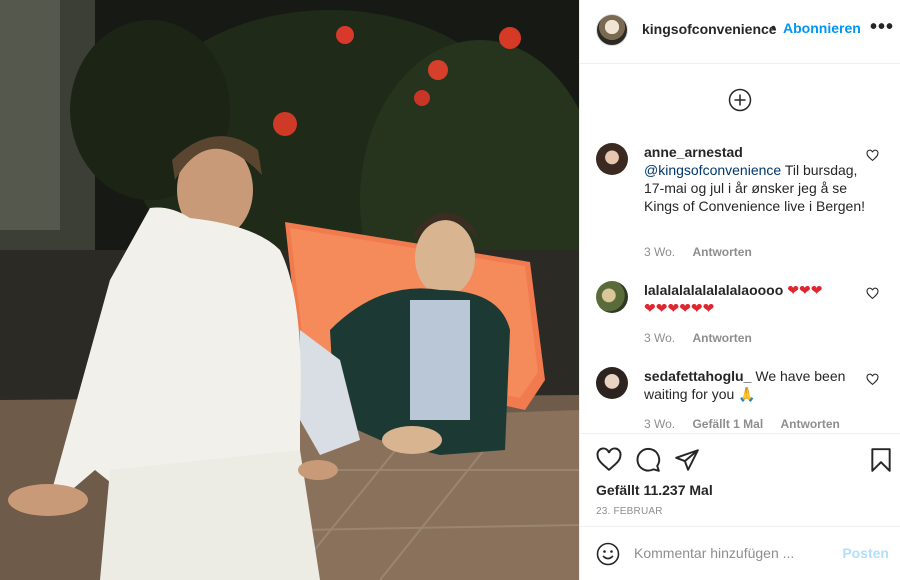 This screenshot has height=580, width=900. I want to click on comment-meta: 3 Wo. Gefällt 1 Mal Antworten, so click(749, 424).